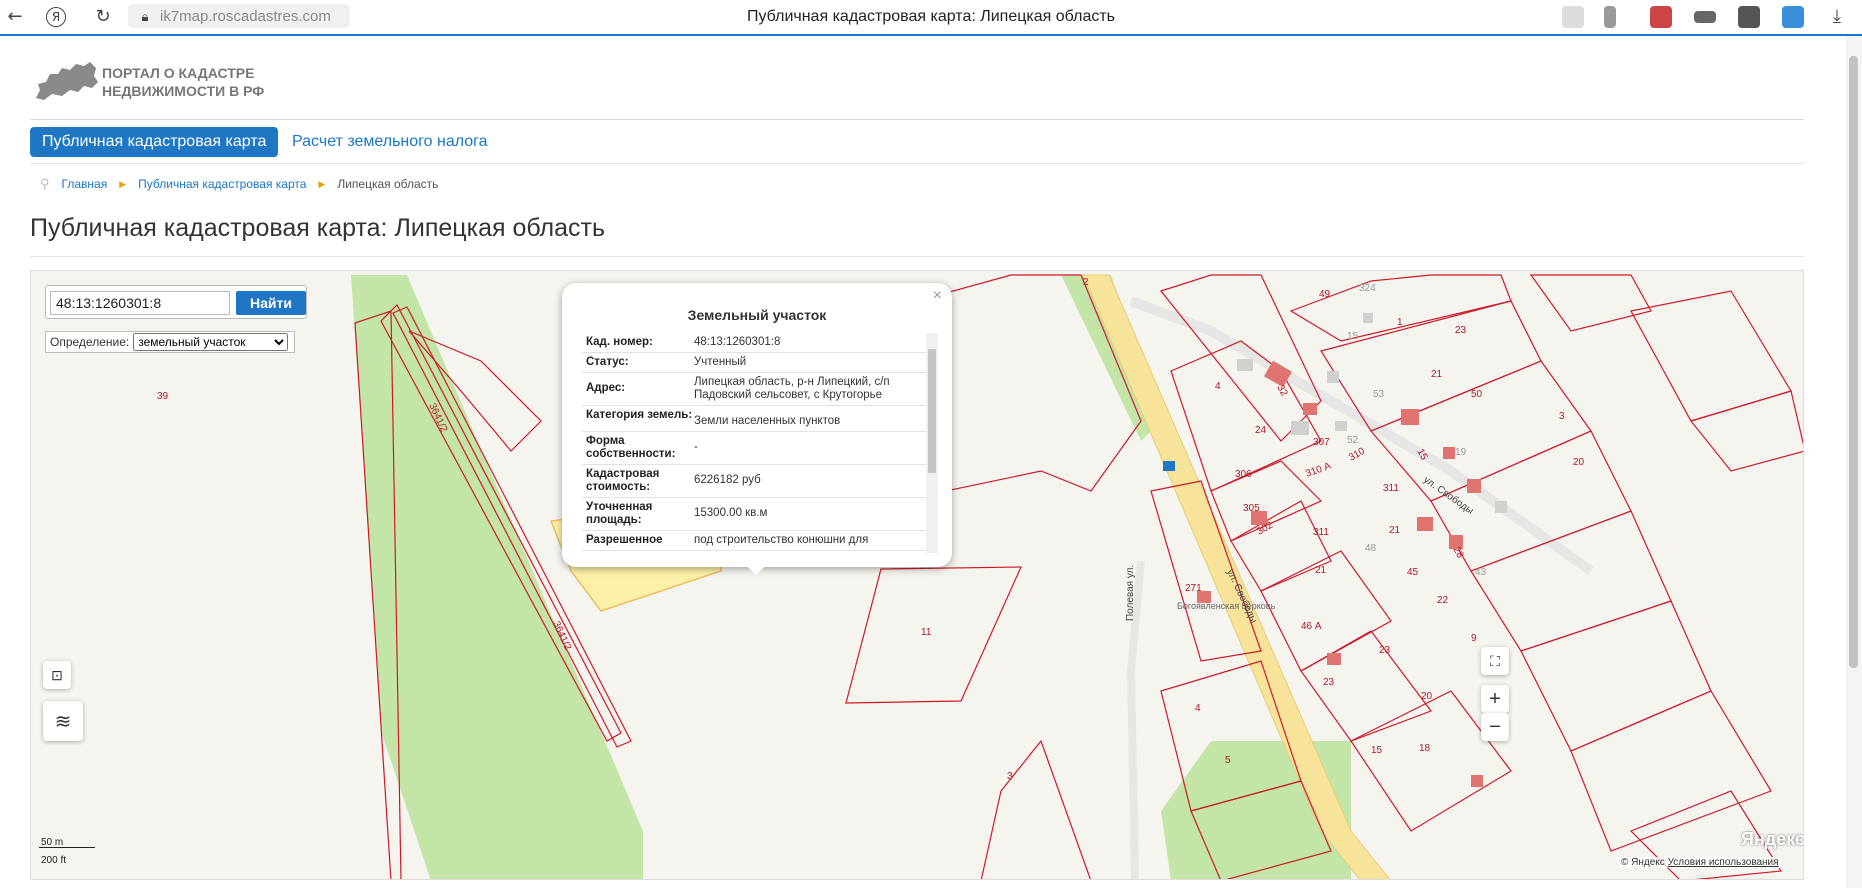 This screenshot has width=1862, height=888. I want to click on divider, so click(917, 256).